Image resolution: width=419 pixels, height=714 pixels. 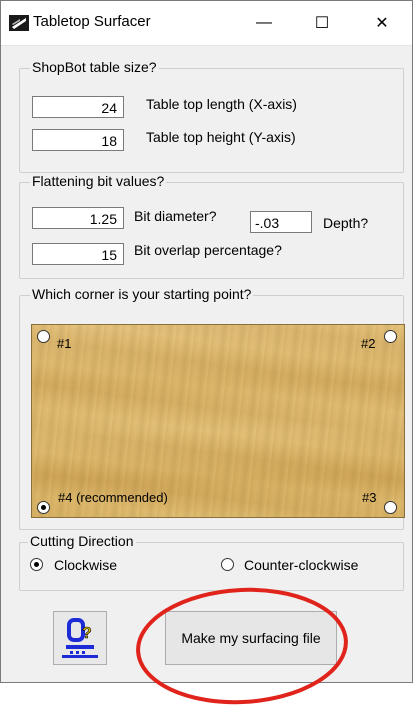 I want to click on depth-label: Depth?, so click(x=346, y=223).